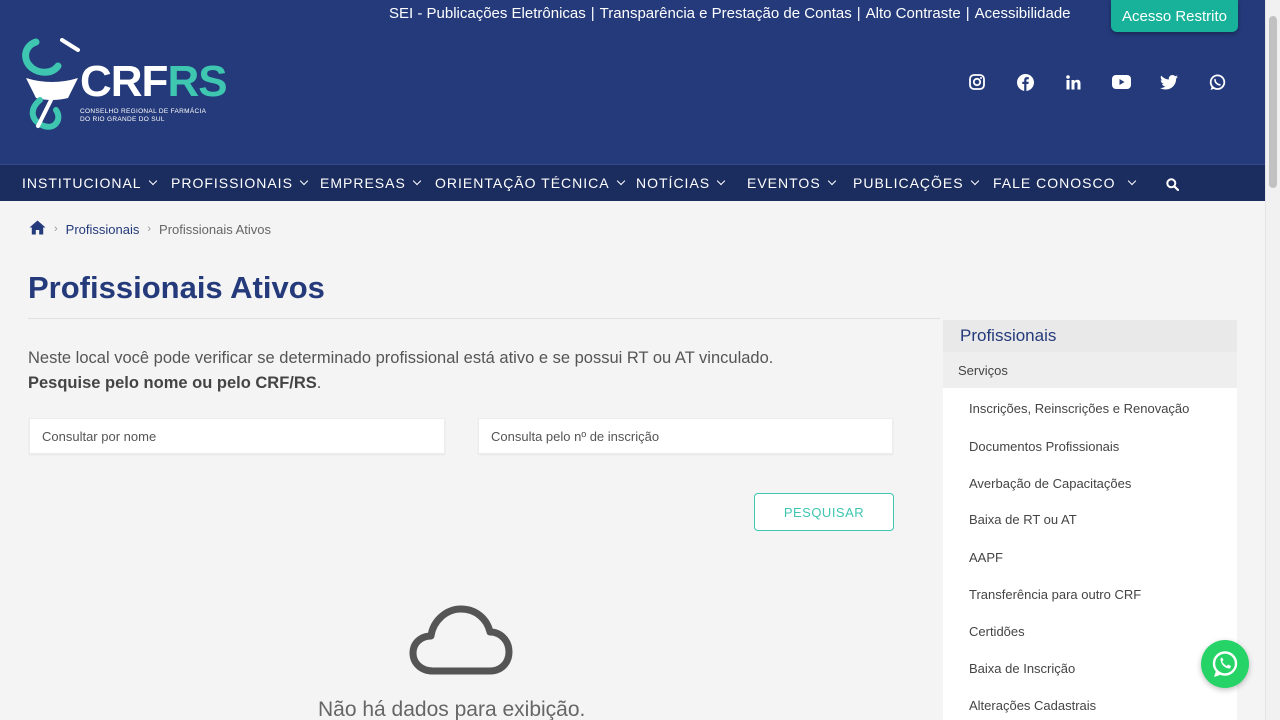 The image size is (1280, 720). I want to click on linkedin-icon, so click(1073, 82).